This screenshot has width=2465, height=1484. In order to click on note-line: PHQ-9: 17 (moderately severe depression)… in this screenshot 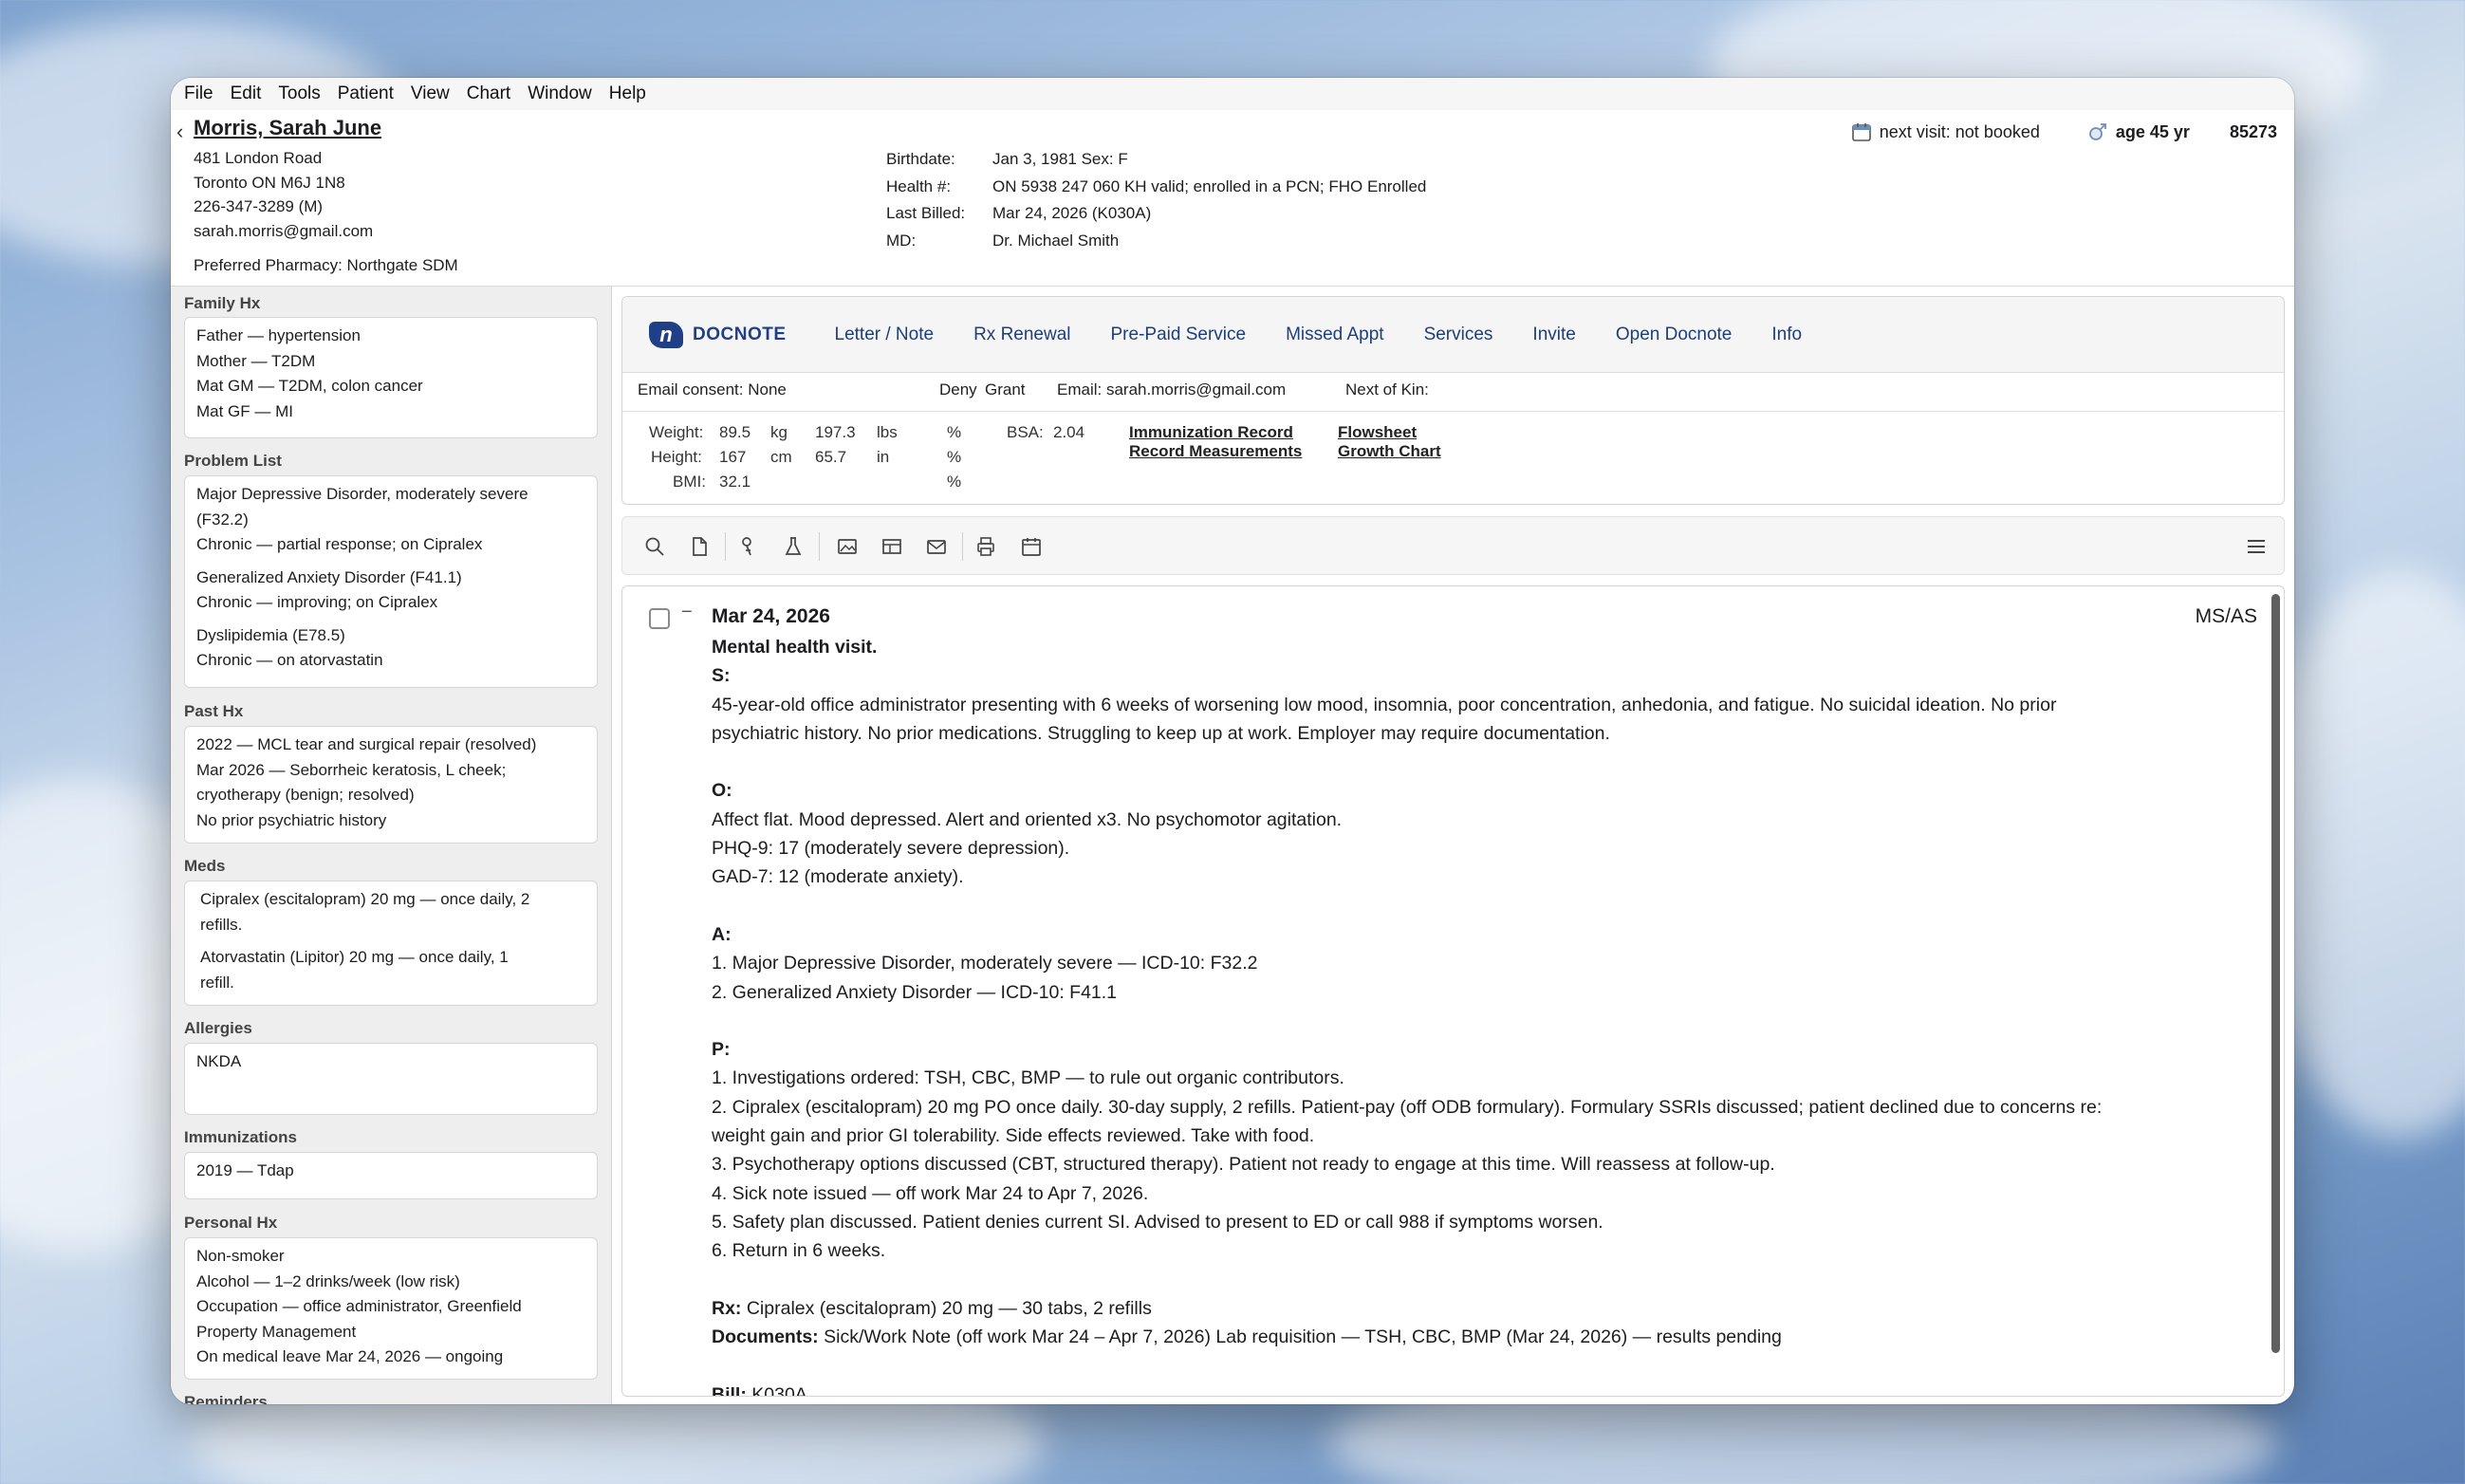, I will do `click(891, 849)`.